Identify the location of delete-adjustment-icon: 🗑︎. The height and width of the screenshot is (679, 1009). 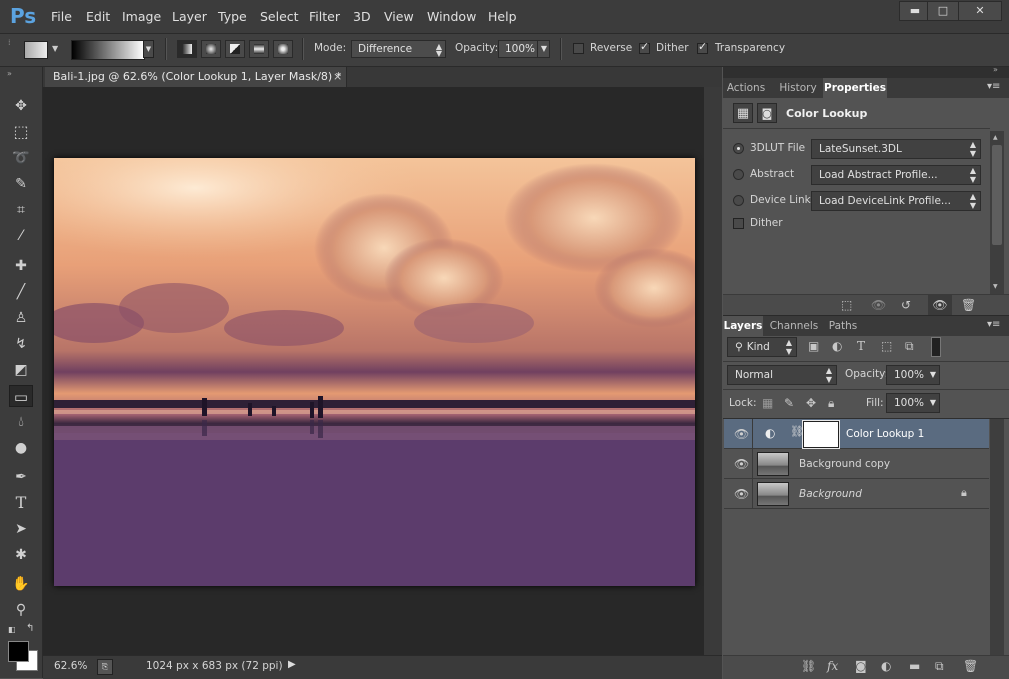
(968, 305).